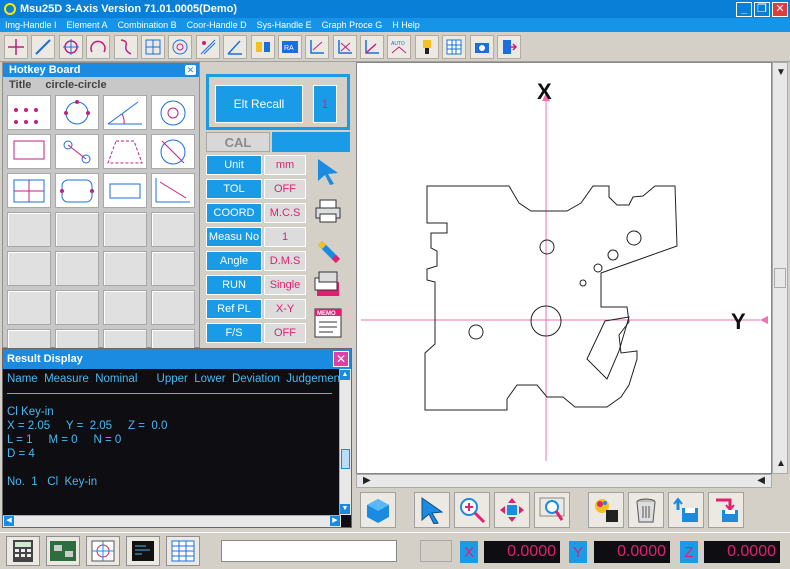 The height and width of the screenshot is (569, 790). What do you see at coordinates (372, 46) in the screenshot?
I see `origin-tool-button` at bounding box center [372, 46].